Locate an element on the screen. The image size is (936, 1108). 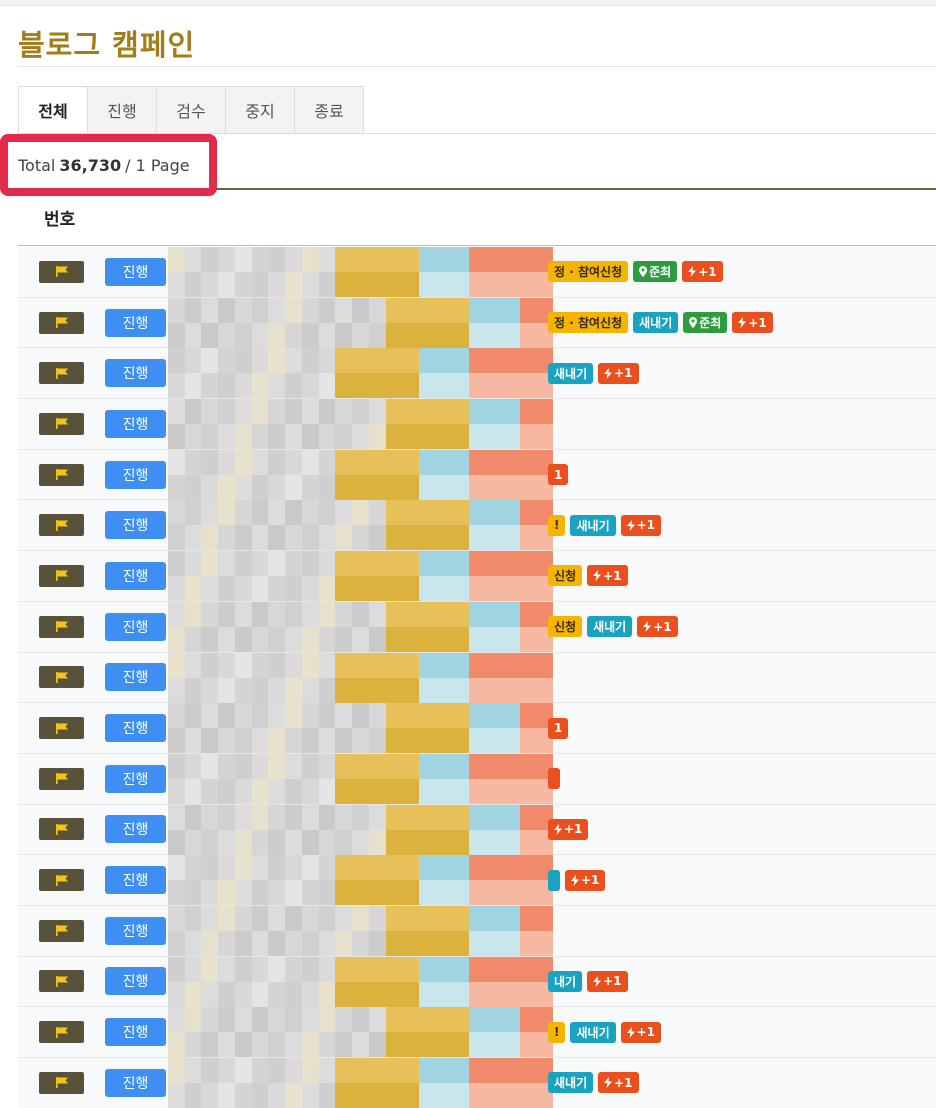
tag-list: 내기 +1 is located at coordinates (588, 981).